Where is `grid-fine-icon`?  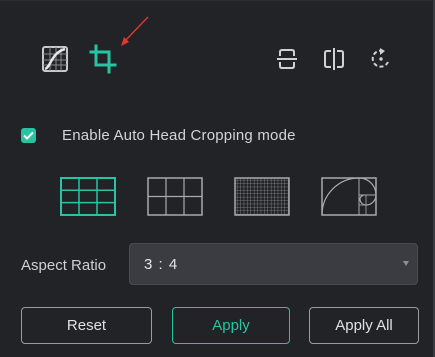
grid-fine-icon is located at coordinates (262, 196).